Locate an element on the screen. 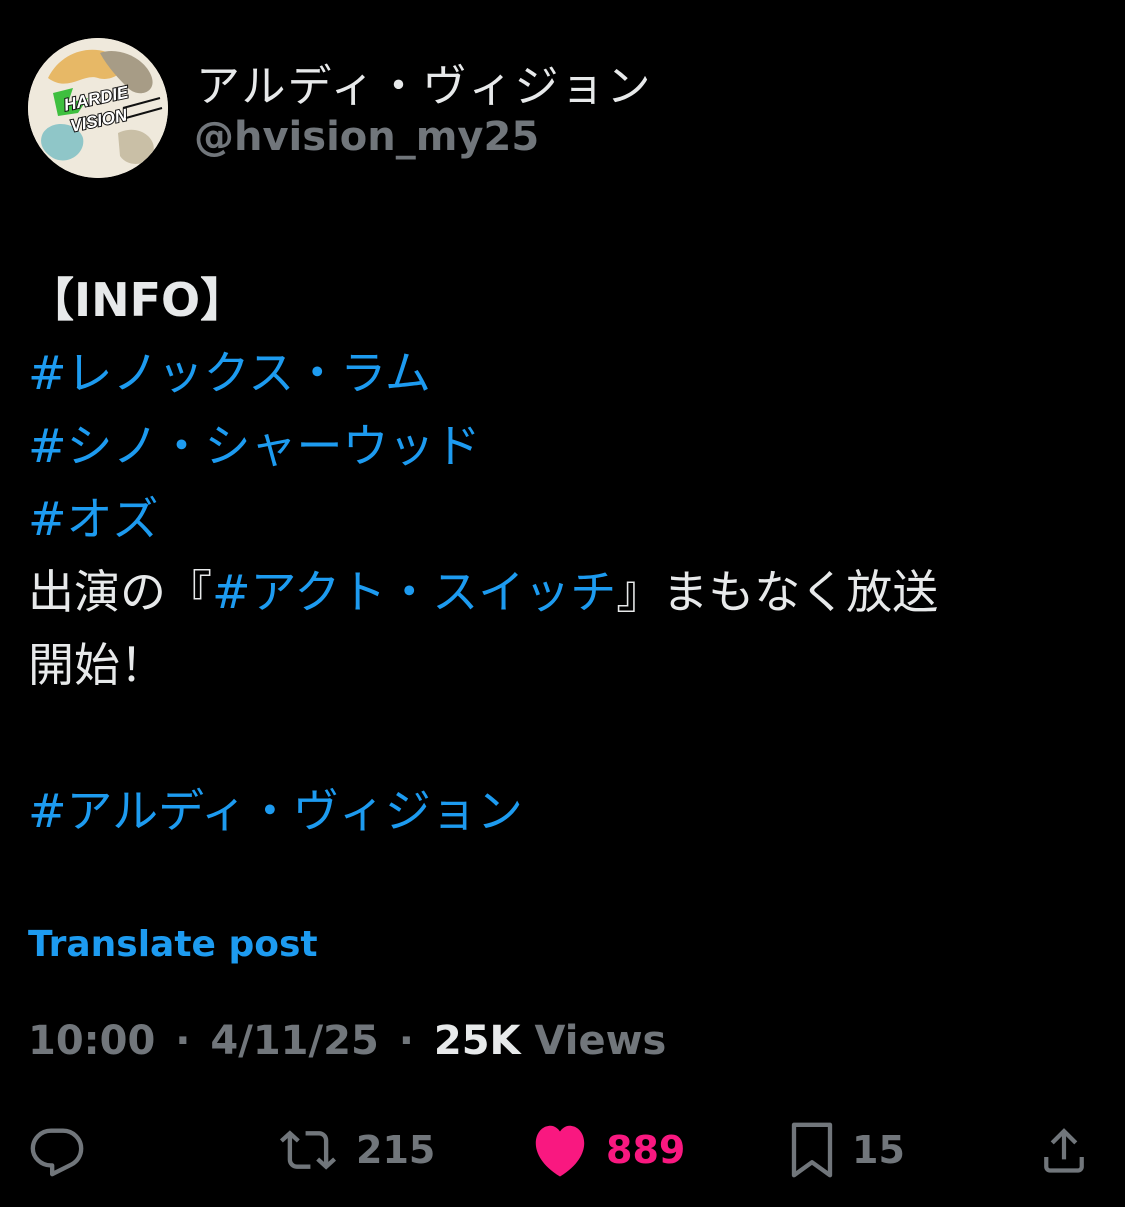  post-date: 4/11/25 is located at coordinates (294, 1041).